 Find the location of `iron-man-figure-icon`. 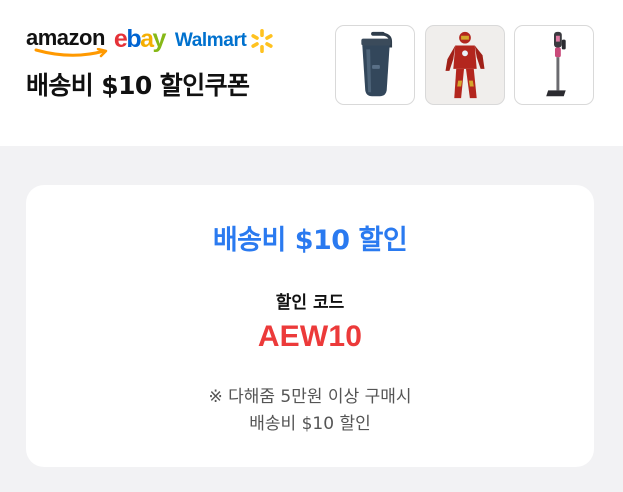

iron-man-figure-icon is located at coordinates (465, 65).